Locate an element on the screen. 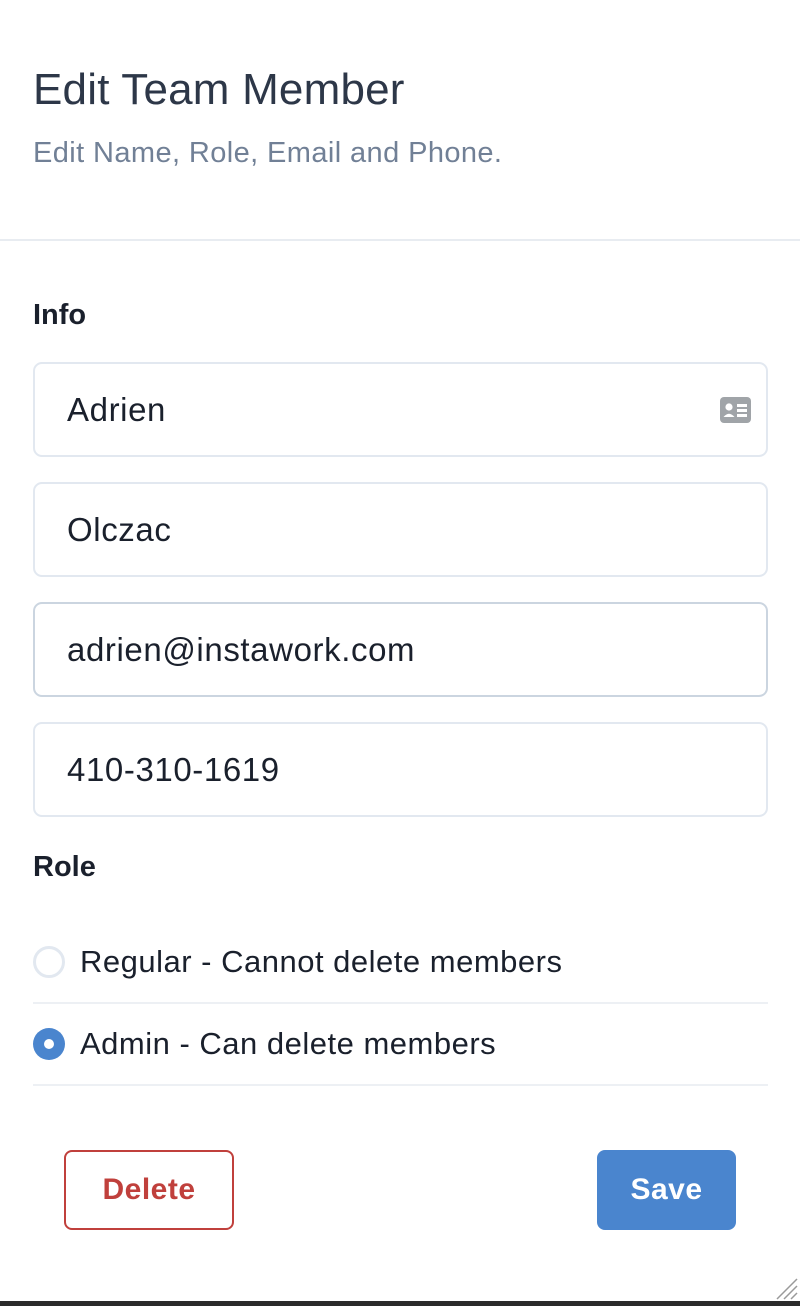 This screenshot has width=800, height=1306. last-name-field: Olczac is located at coordinates (400, 529).